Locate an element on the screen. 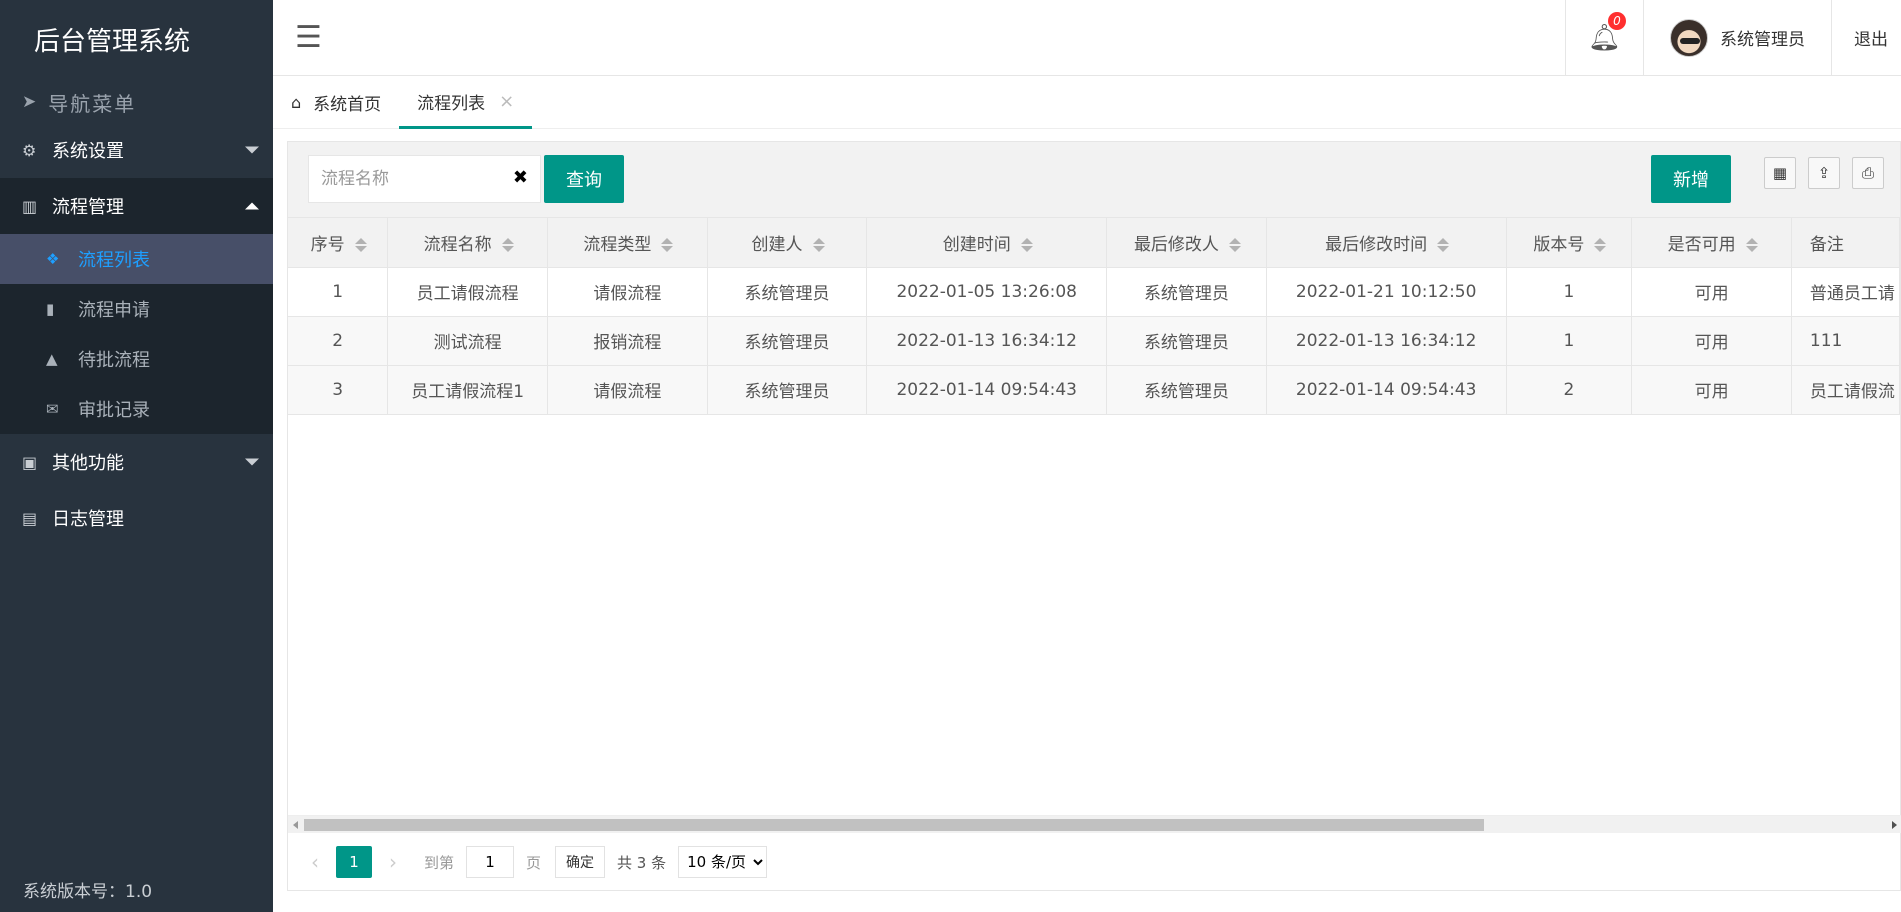 This screenshot has height=912, width=1901. menu-toggle-icon: ☰ is located at coordinates (308, 37).